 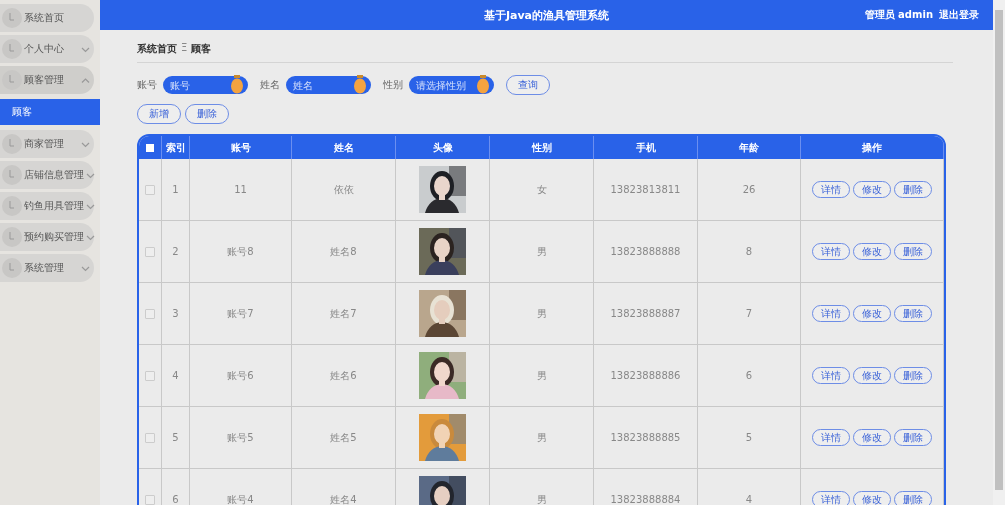 What do you see at coordinates (47, 268) in the screenshot?
I see `sidebar-item: 系统管理` at bounding box center [47, 268].